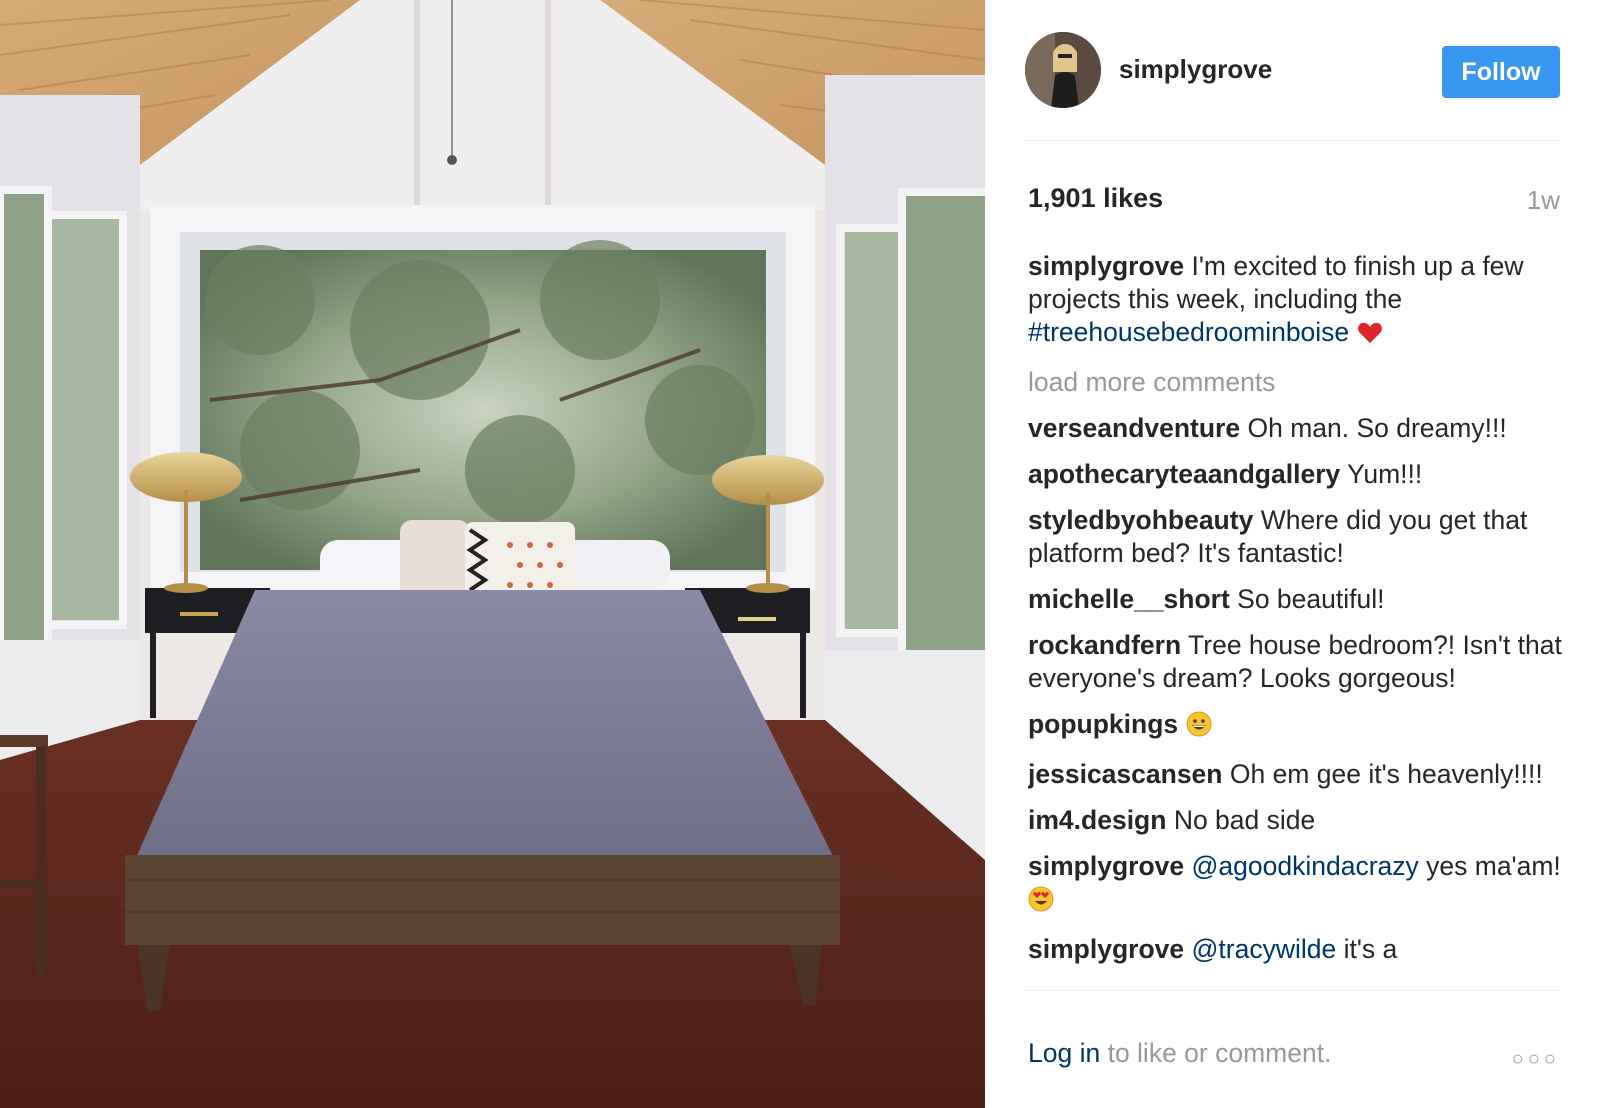  I want to click on comment-username: rockandfern, so click(1104, 645).